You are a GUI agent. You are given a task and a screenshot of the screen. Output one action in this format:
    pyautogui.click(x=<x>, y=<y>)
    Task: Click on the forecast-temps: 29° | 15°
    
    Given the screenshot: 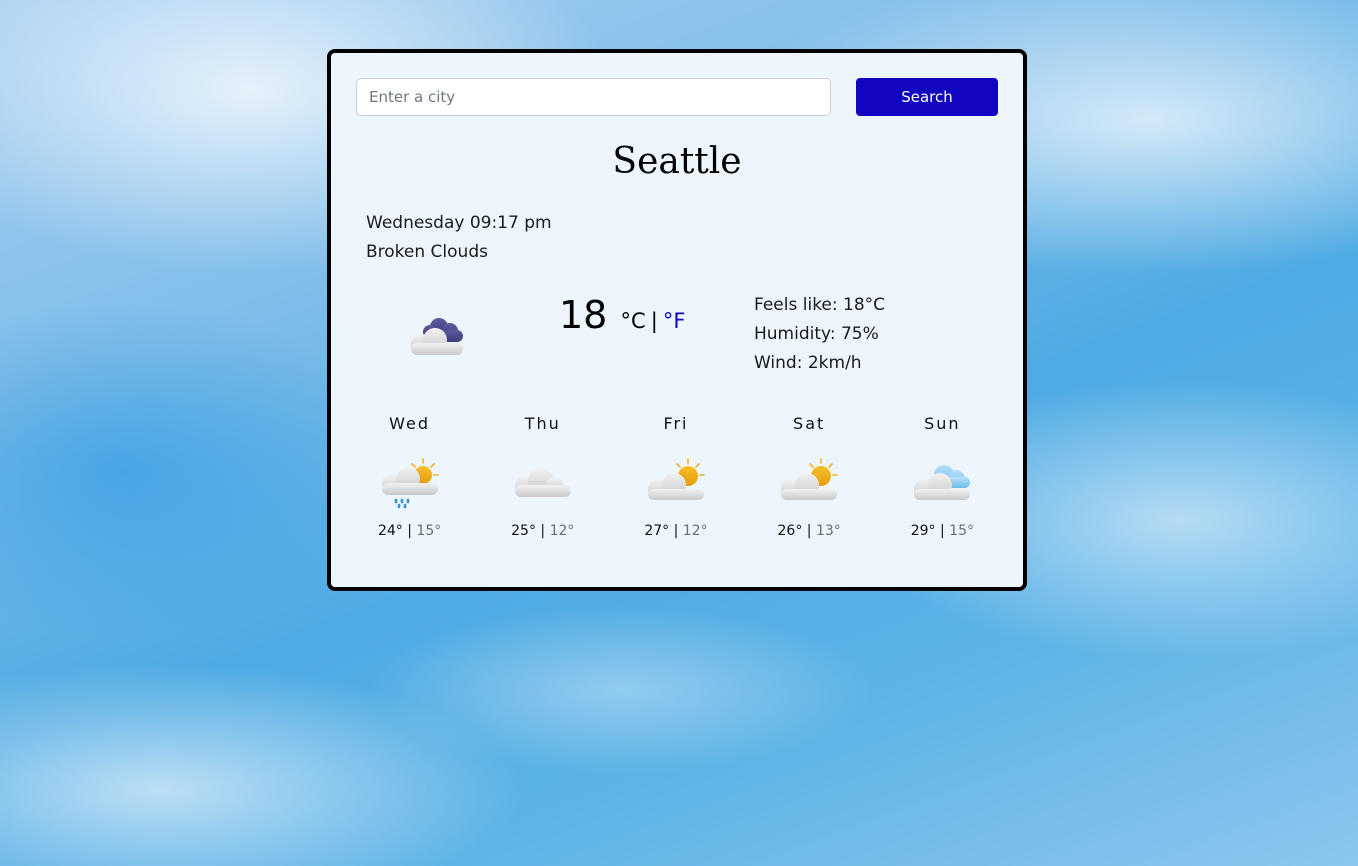 What is the action you would take?
    pyautogui.click(x=942, y=531)
    